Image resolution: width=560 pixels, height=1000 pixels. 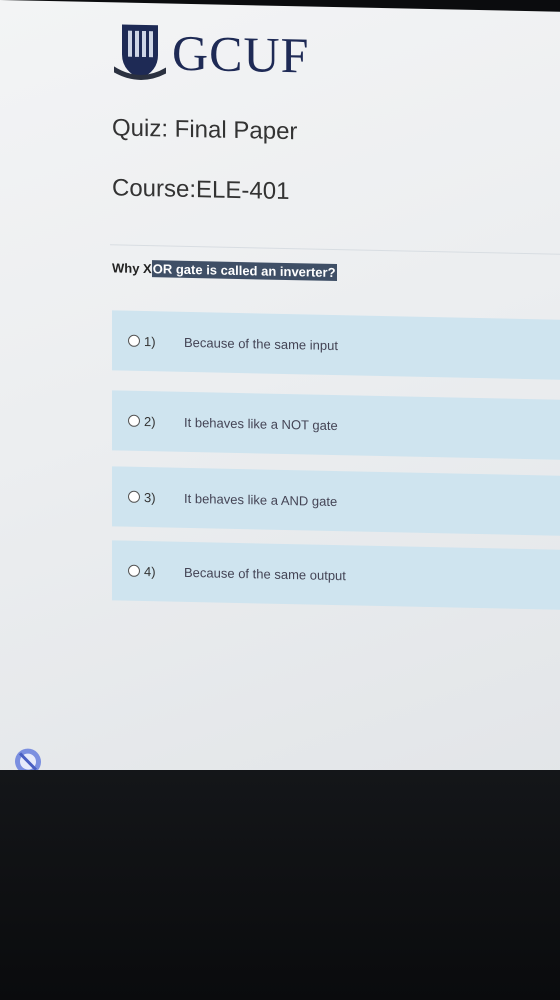 What do you see at coordinates (205, 130) in the screenshot?
I see `quiz-title: Quiz: Final Paper` at bounding box center [205, 130].